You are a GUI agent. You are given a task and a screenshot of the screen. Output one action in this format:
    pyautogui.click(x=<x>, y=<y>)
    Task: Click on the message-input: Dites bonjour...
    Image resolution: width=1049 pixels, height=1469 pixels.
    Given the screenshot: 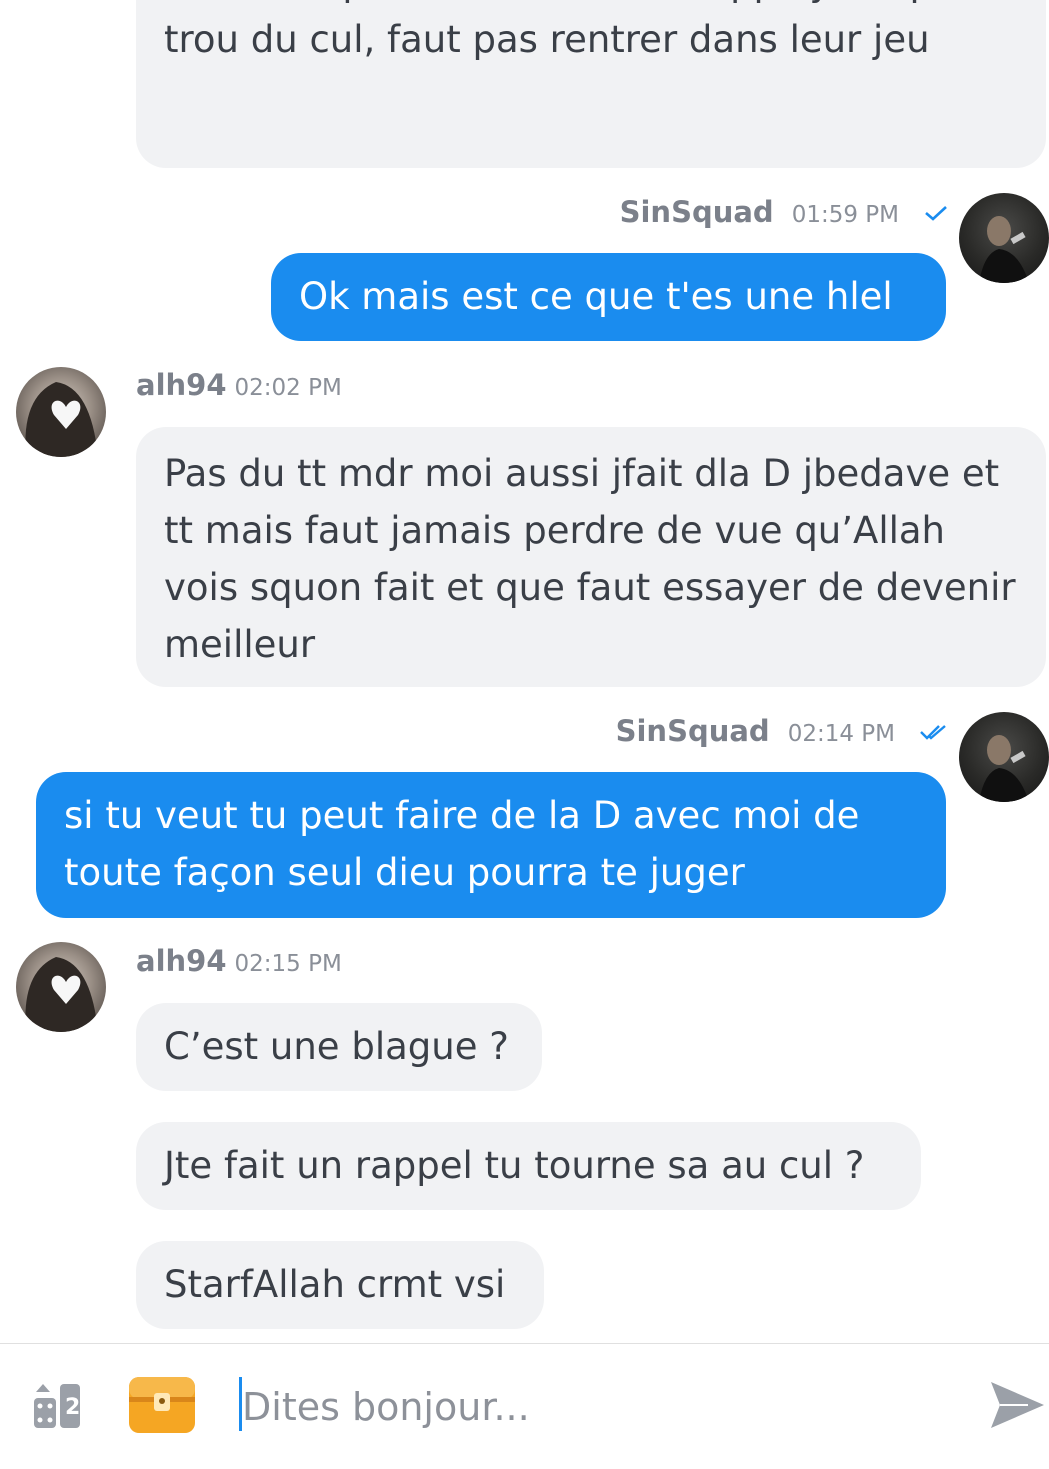 What is the action you would take?
    pyautogui.click(x=386, y=1407)
    